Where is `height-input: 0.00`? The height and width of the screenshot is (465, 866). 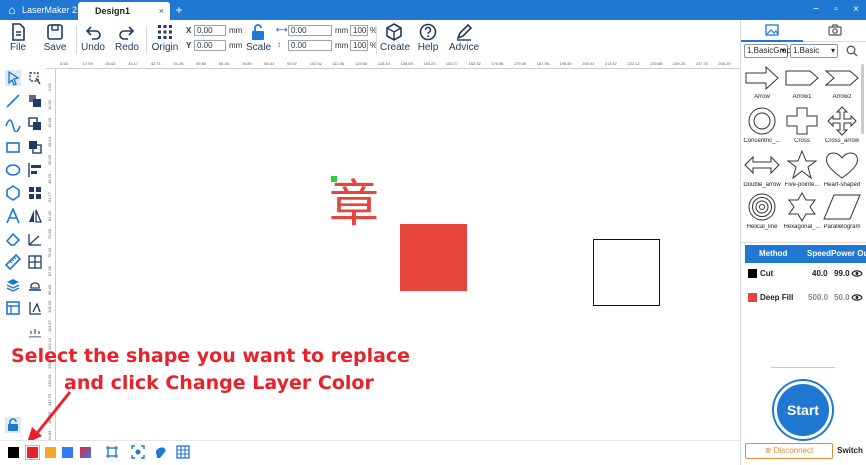
height-input: 0.00 is located at coordinates (310, 45).